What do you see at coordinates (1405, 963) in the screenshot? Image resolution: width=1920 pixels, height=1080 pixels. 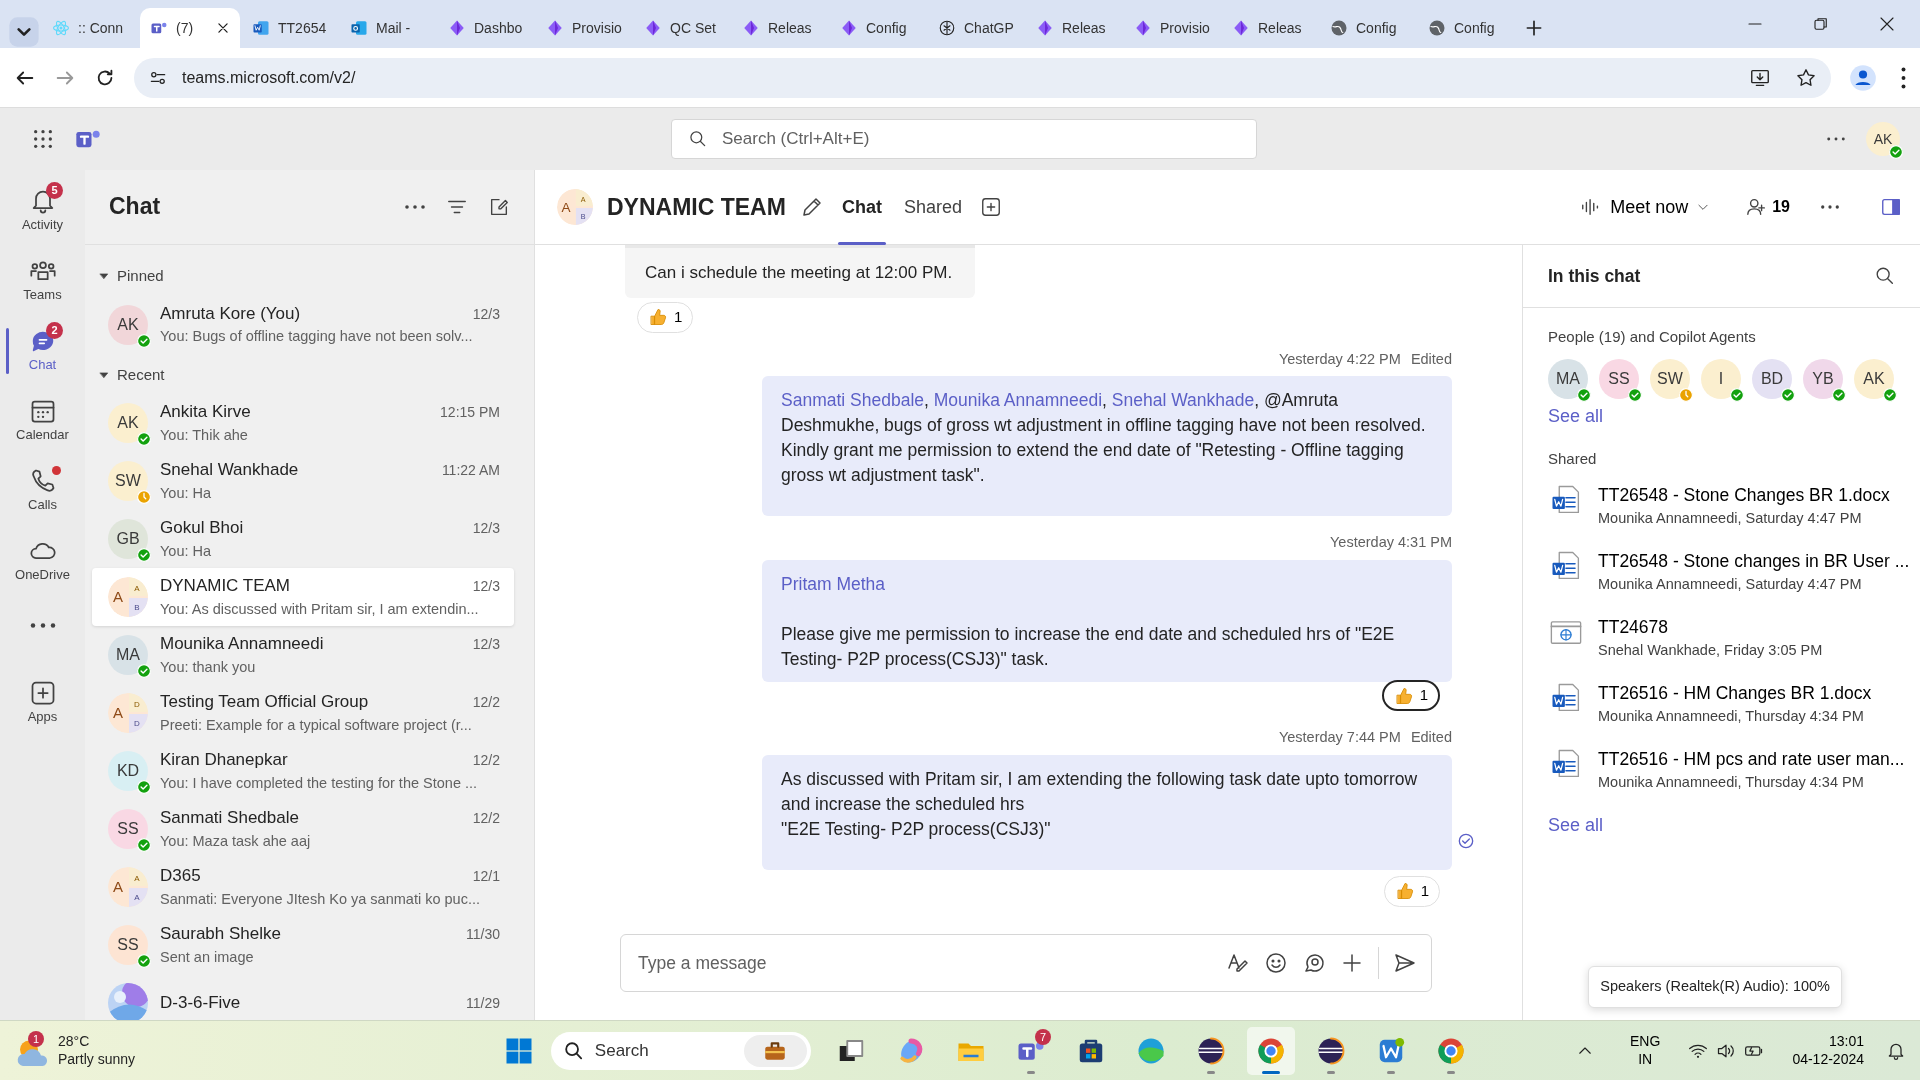 I see `send-icon` at bounding box center [1405, 963].